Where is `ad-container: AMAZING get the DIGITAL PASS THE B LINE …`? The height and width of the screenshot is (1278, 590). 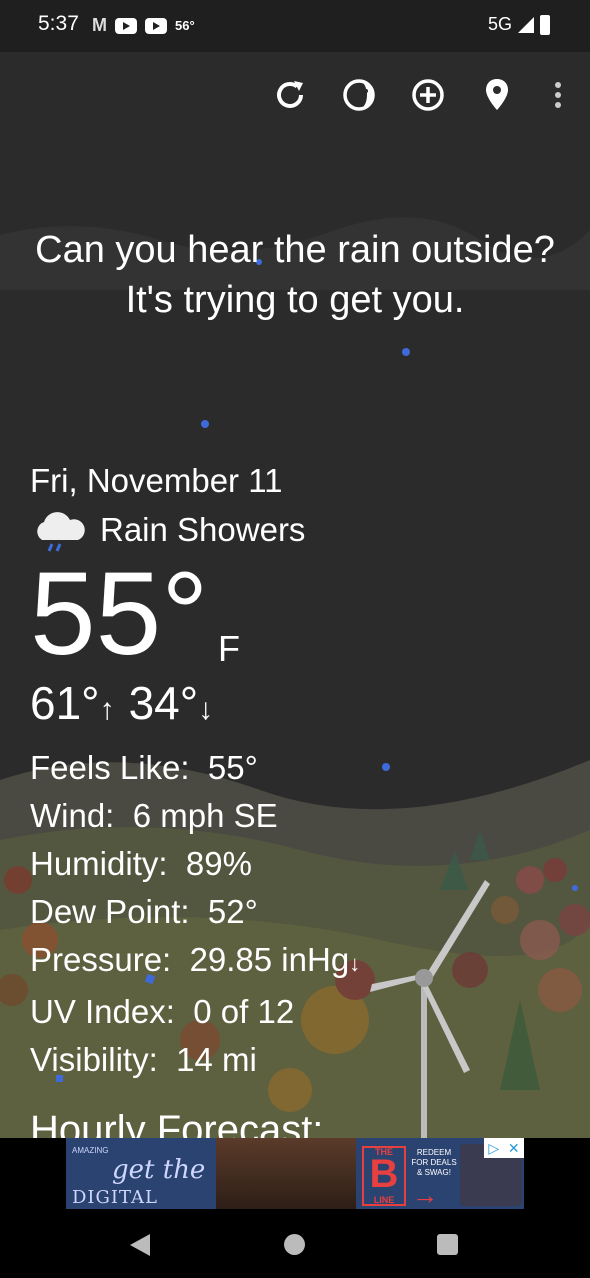
ad-container: AMAZING get the DIGITAL PASS THE B LINE … is located at coordinates (295, 1178).